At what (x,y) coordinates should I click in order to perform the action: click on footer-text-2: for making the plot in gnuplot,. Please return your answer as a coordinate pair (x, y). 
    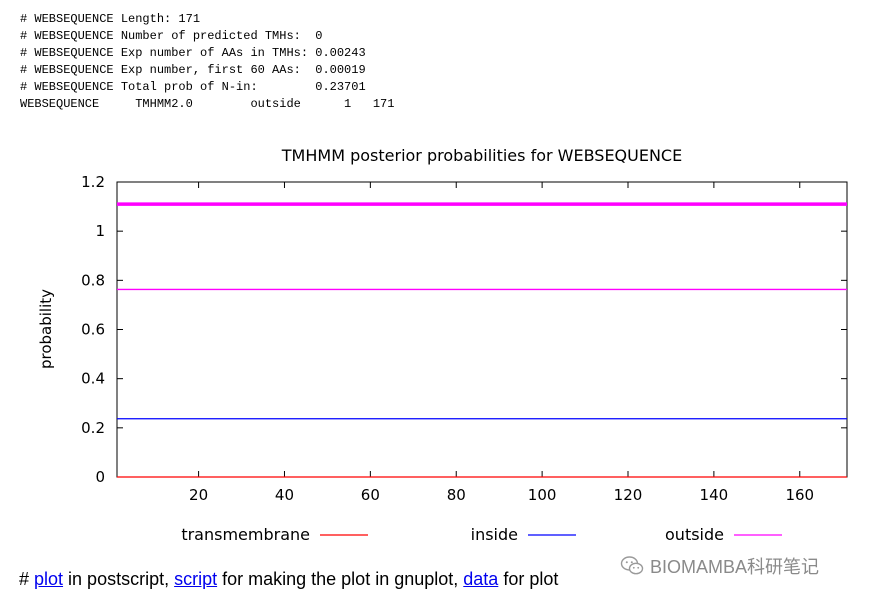
    Looking at the image, I should click on (340, 579).